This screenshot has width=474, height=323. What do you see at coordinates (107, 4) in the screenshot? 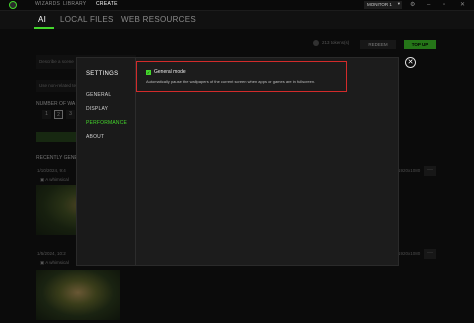
I see `nav-create: CREATE` at bounding box center [107, 4].